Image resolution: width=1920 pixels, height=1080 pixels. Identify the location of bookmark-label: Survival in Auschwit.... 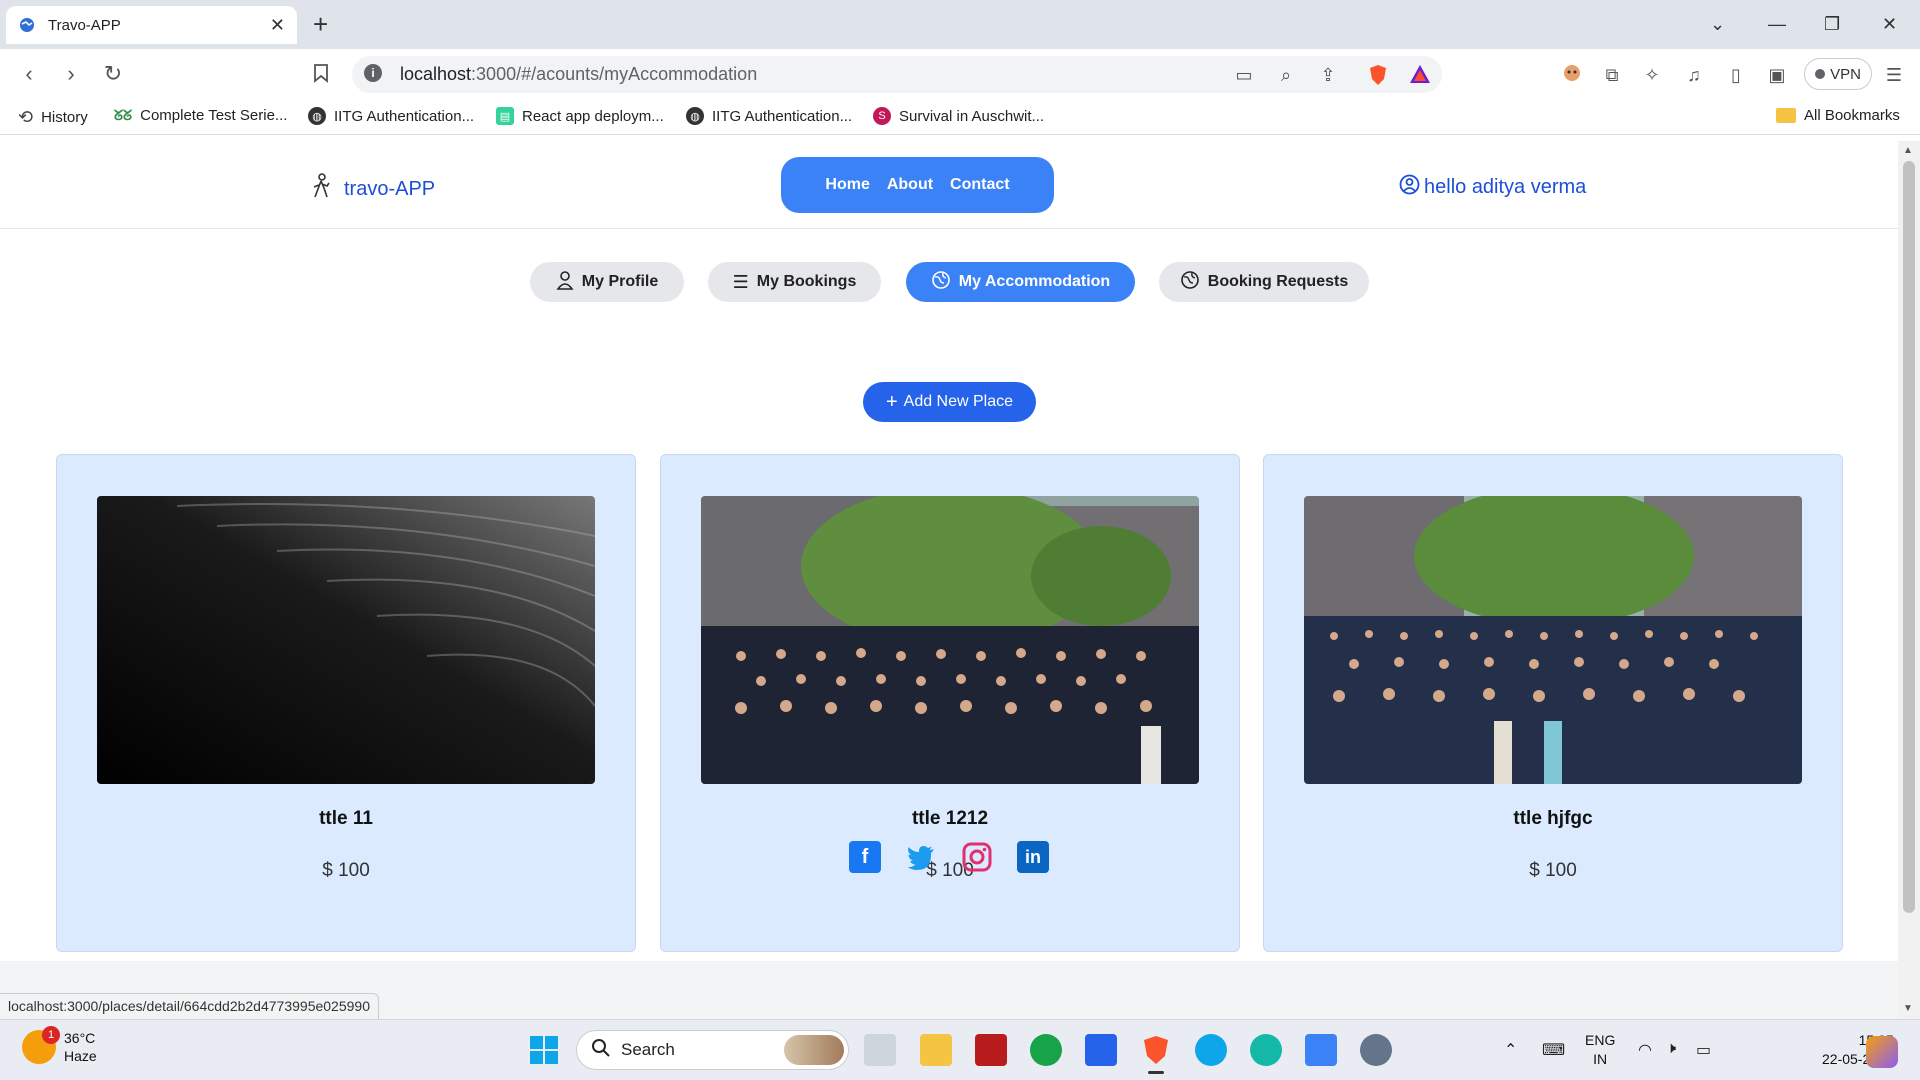
(972, 116).